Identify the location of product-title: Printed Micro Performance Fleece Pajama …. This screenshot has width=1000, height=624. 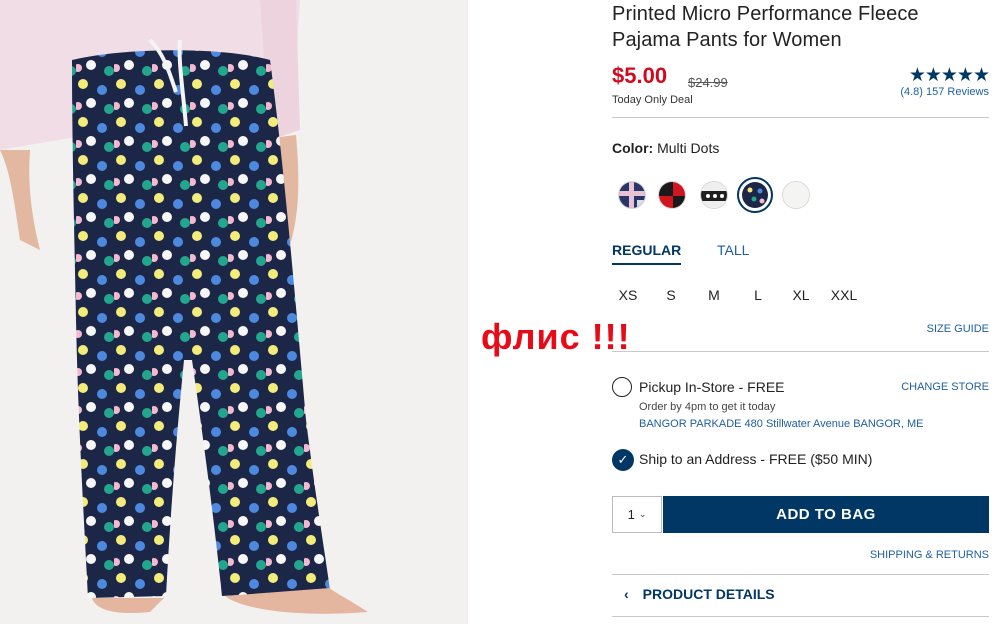
(800, 27).